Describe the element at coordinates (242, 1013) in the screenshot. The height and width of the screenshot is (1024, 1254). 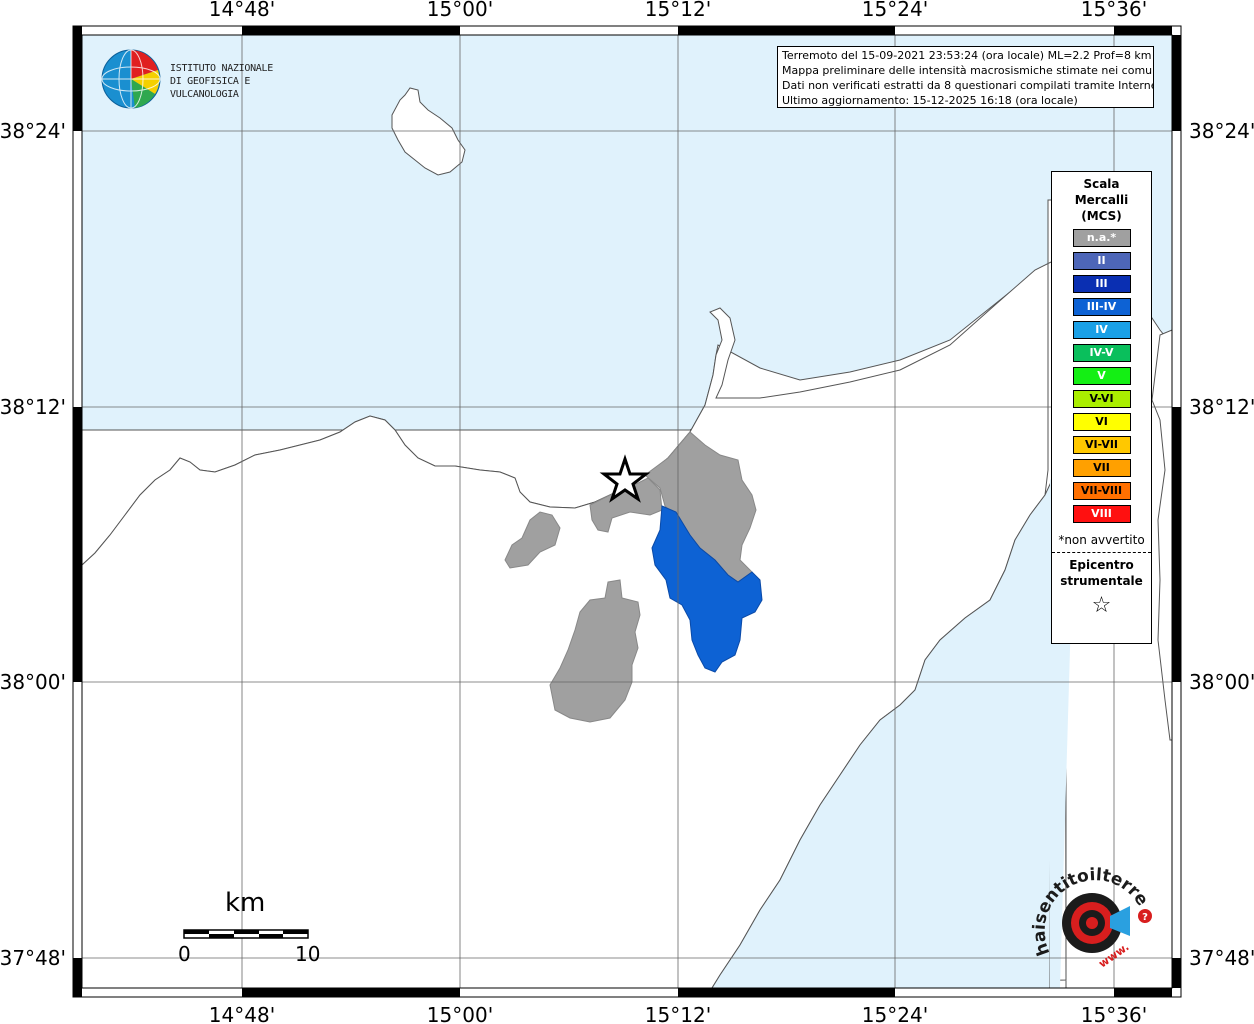
I see `bottom-tick-1: 14°48'` at that location.